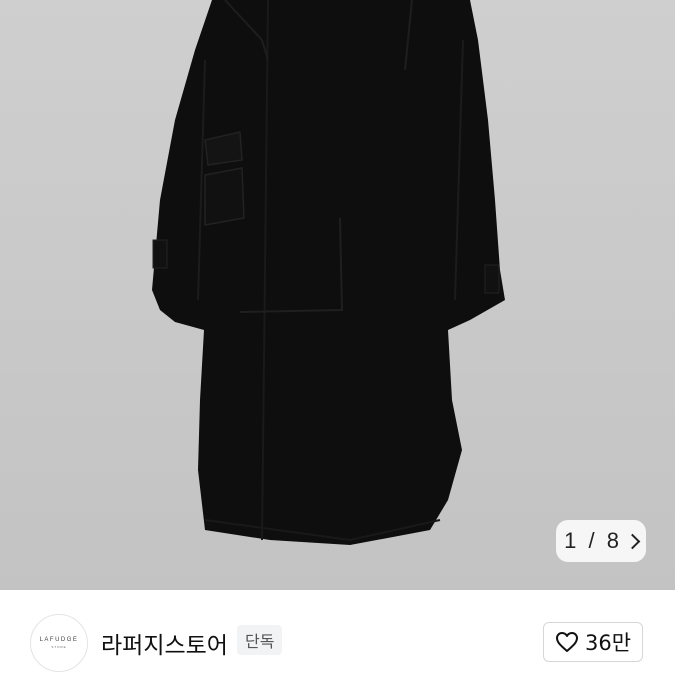  What do you see at coordinates (224, 196) in the screenshot?
I see `side-pocket-flap` at bounding box center [224, 196].